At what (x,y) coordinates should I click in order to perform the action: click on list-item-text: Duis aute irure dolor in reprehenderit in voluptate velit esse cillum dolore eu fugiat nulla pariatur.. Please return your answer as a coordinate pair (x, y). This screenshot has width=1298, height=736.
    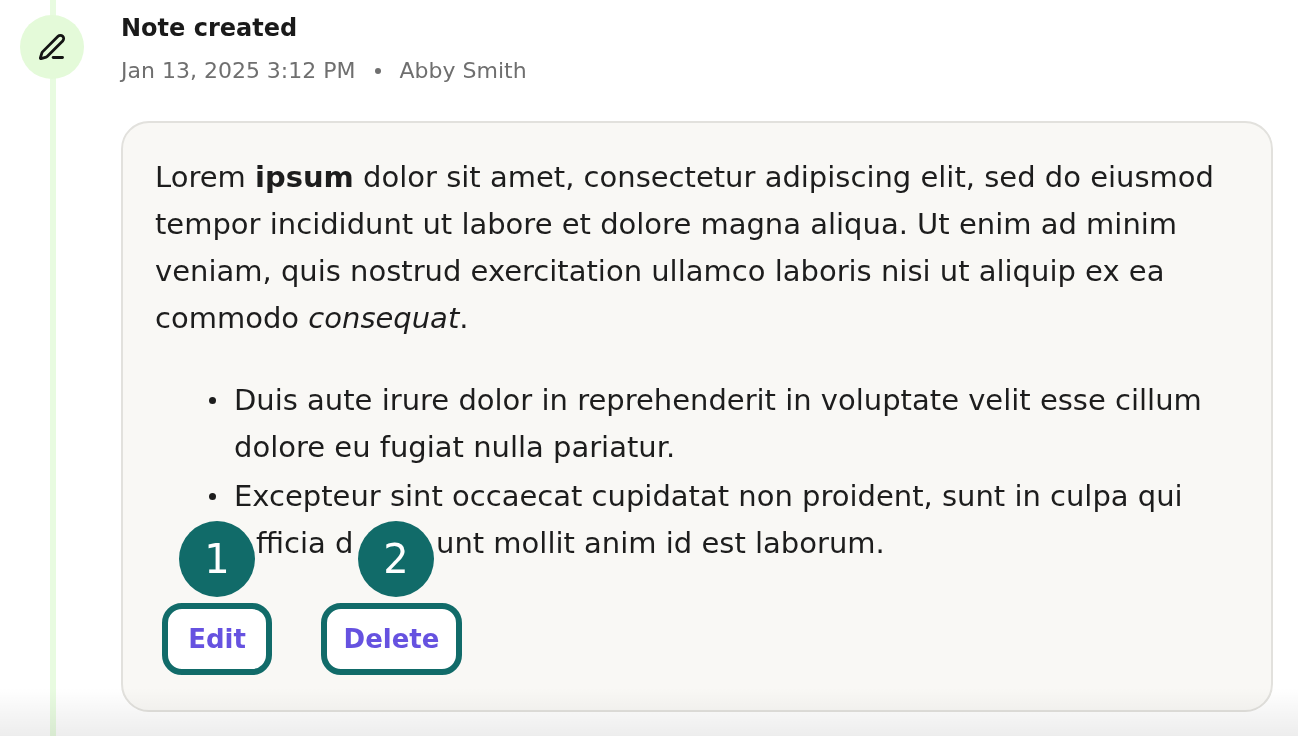
    Looking at the image, I should click on (718, 424).